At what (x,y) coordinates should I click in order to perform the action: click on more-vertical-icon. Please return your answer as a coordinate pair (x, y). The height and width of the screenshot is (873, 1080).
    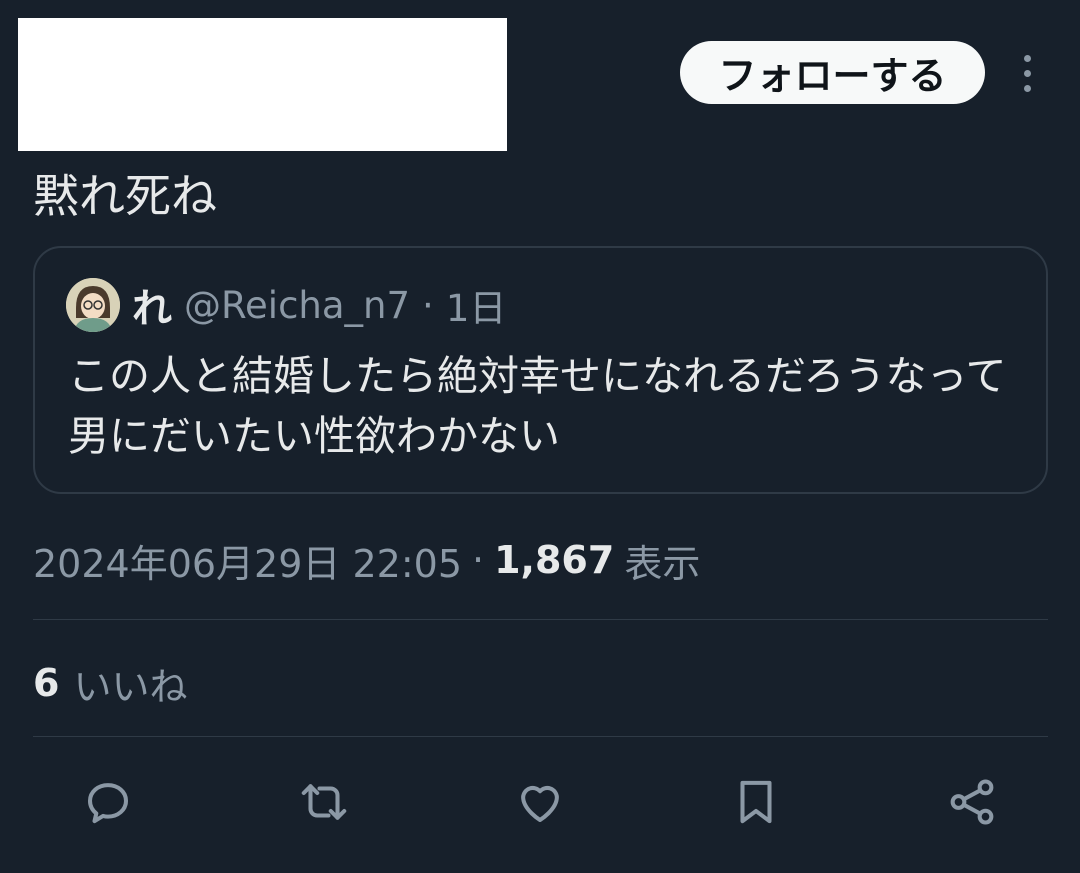
    Looking at the image, I should click on (1027, 73).